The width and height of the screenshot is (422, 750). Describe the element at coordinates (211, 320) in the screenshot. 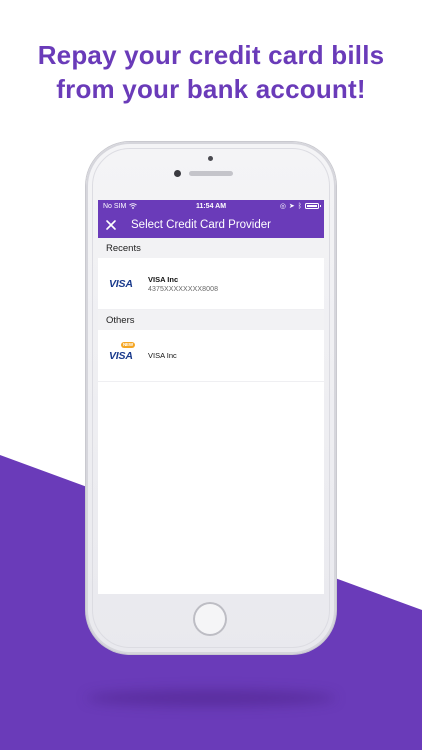

I see `section-header-others: Others` at that location.